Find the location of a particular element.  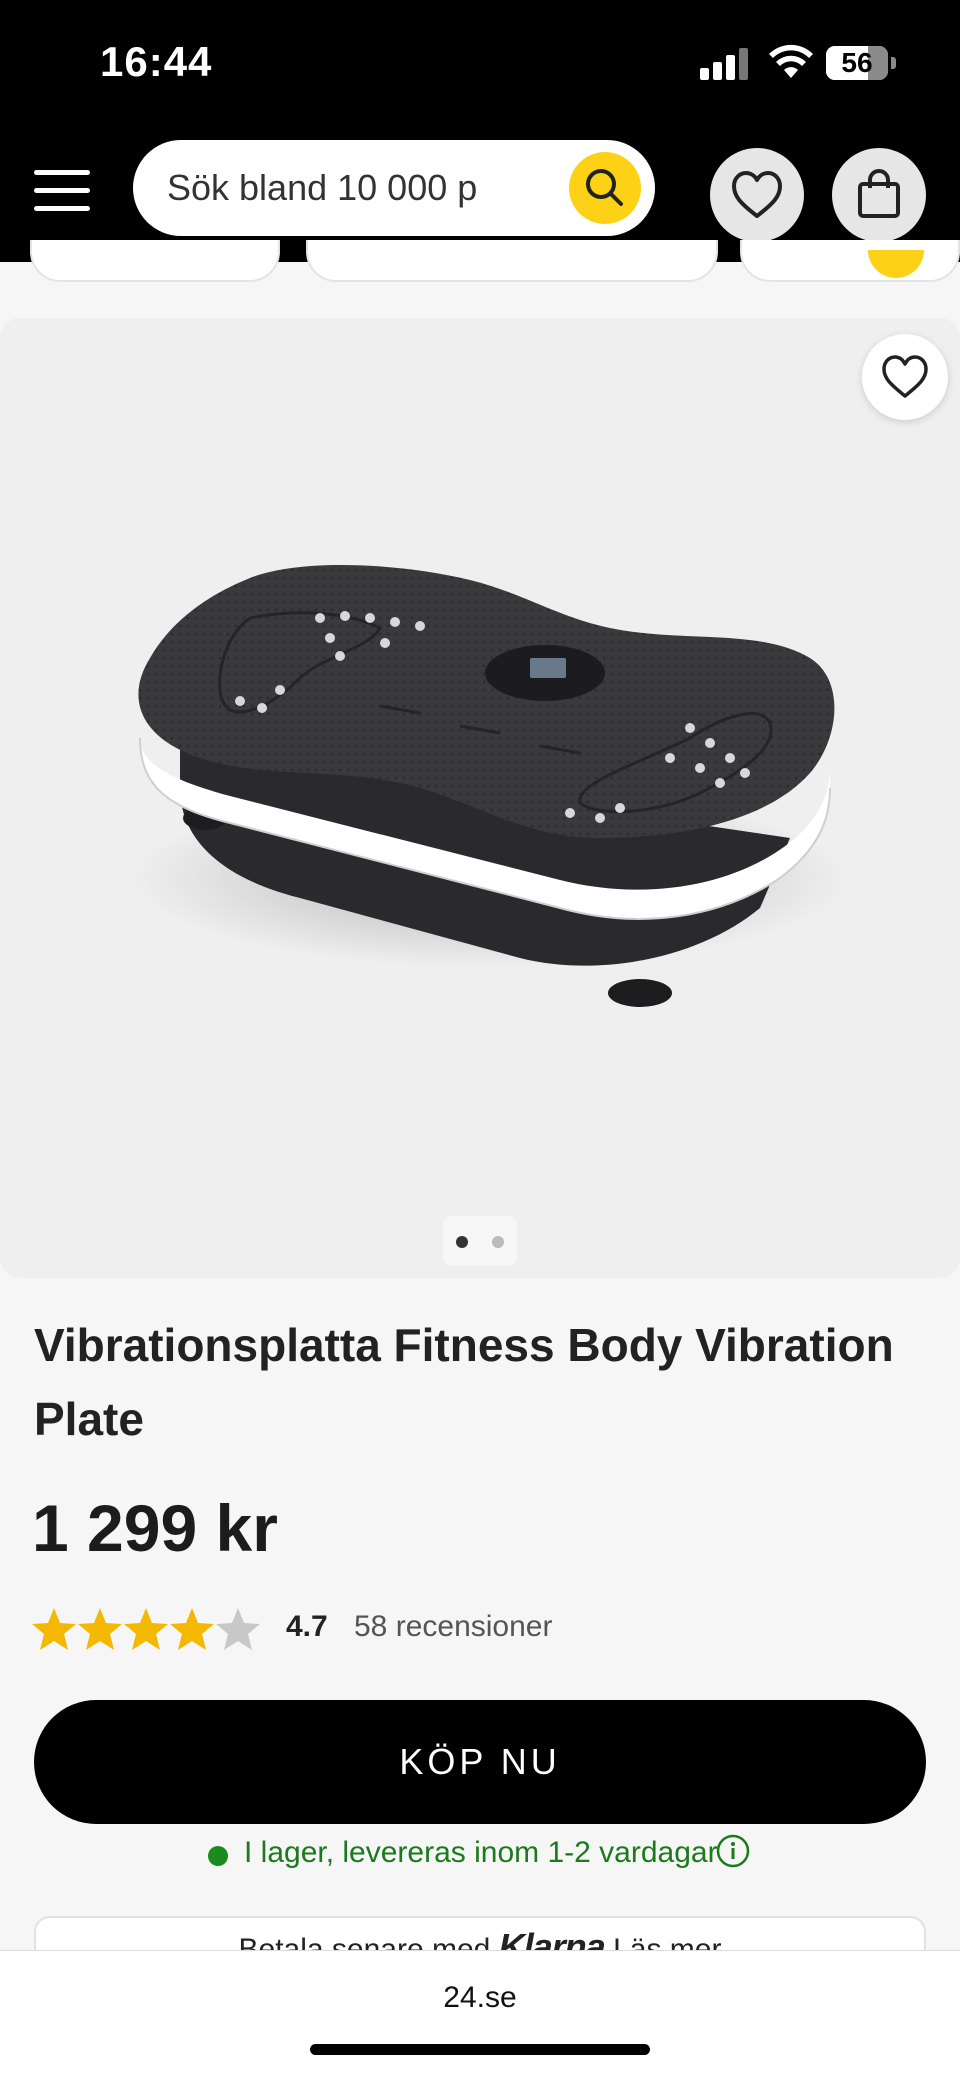

battery-level: 56 is located at coordinates (857, 62).